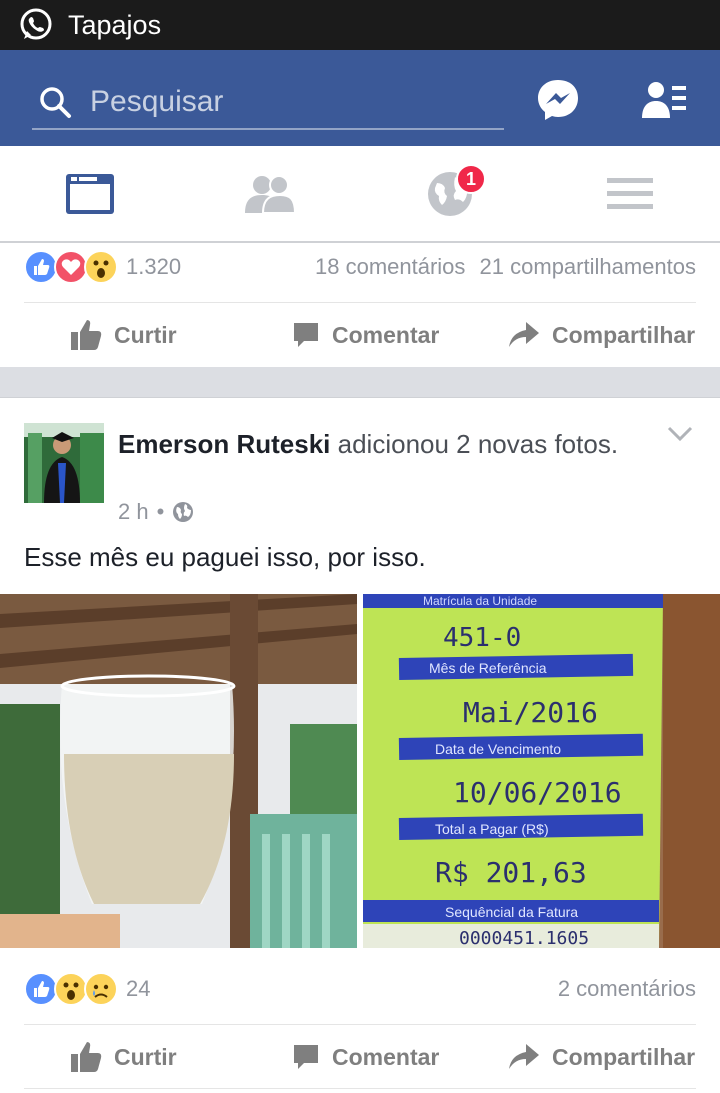  What do you see at coordinates (492, 829) in the screenshot?
I see `svg-text: Total a Pagar (R$)` at bounding box center [492, 829].